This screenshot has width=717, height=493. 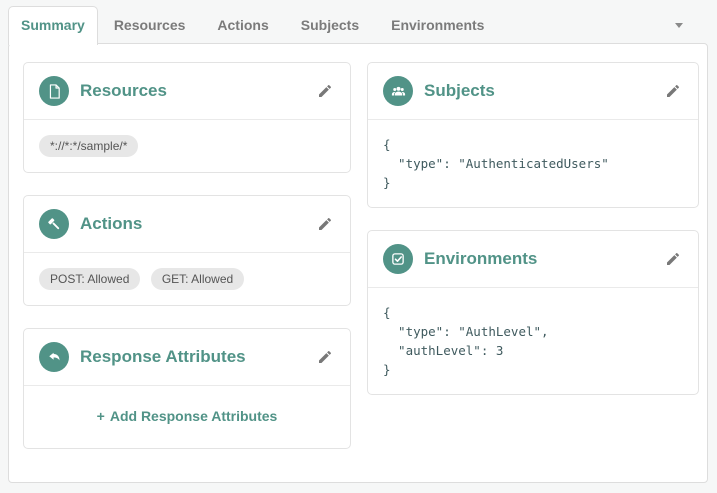 I want to click on response-attributes-card-title: Response Attributes, so click(x=163, y=356).